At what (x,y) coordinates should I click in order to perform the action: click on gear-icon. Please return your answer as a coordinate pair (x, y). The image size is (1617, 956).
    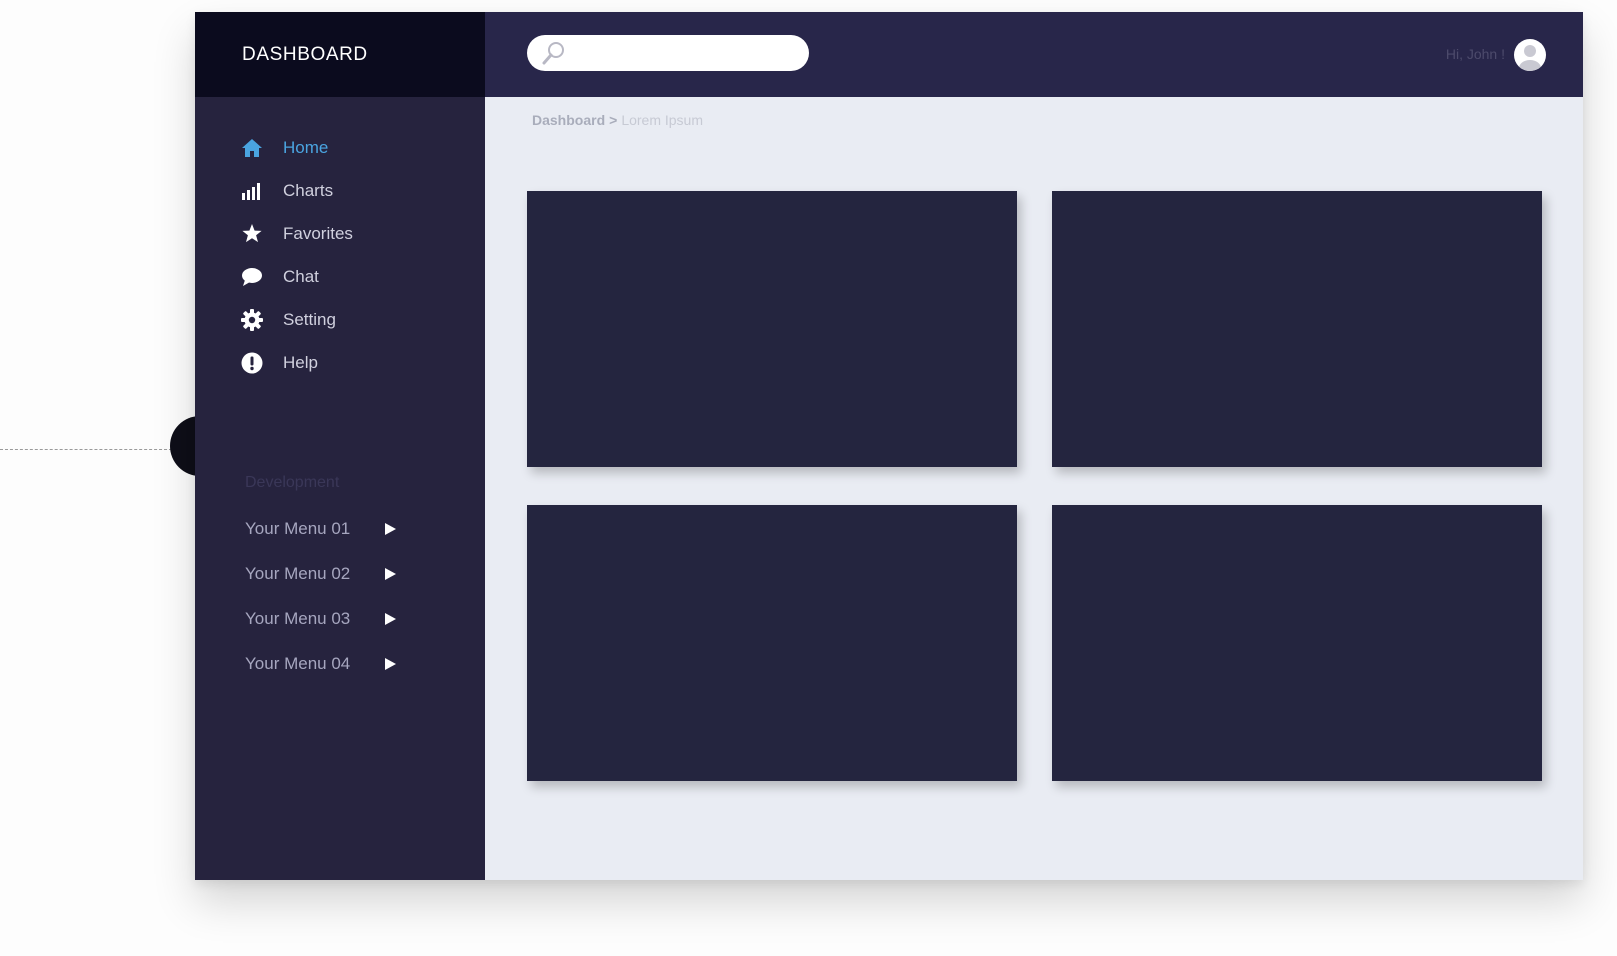
    Looking at the image, I should click on (252, 319).